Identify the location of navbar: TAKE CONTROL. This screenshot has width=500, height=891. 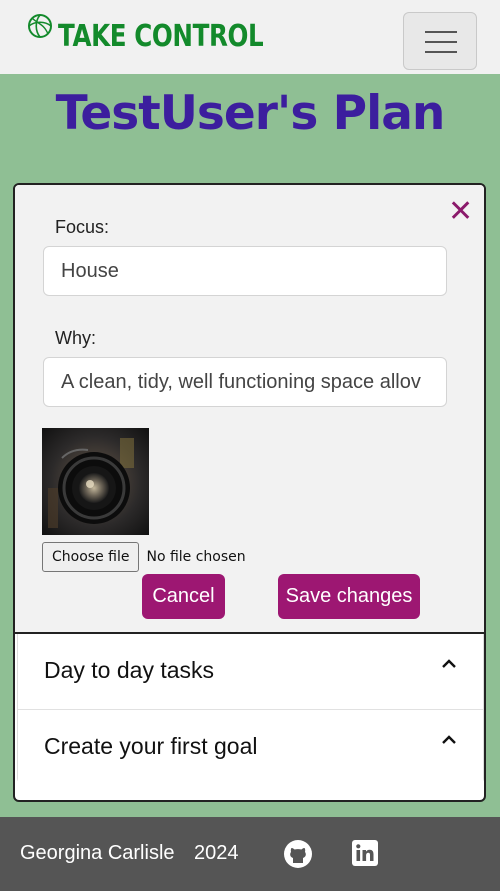
(250, 37).